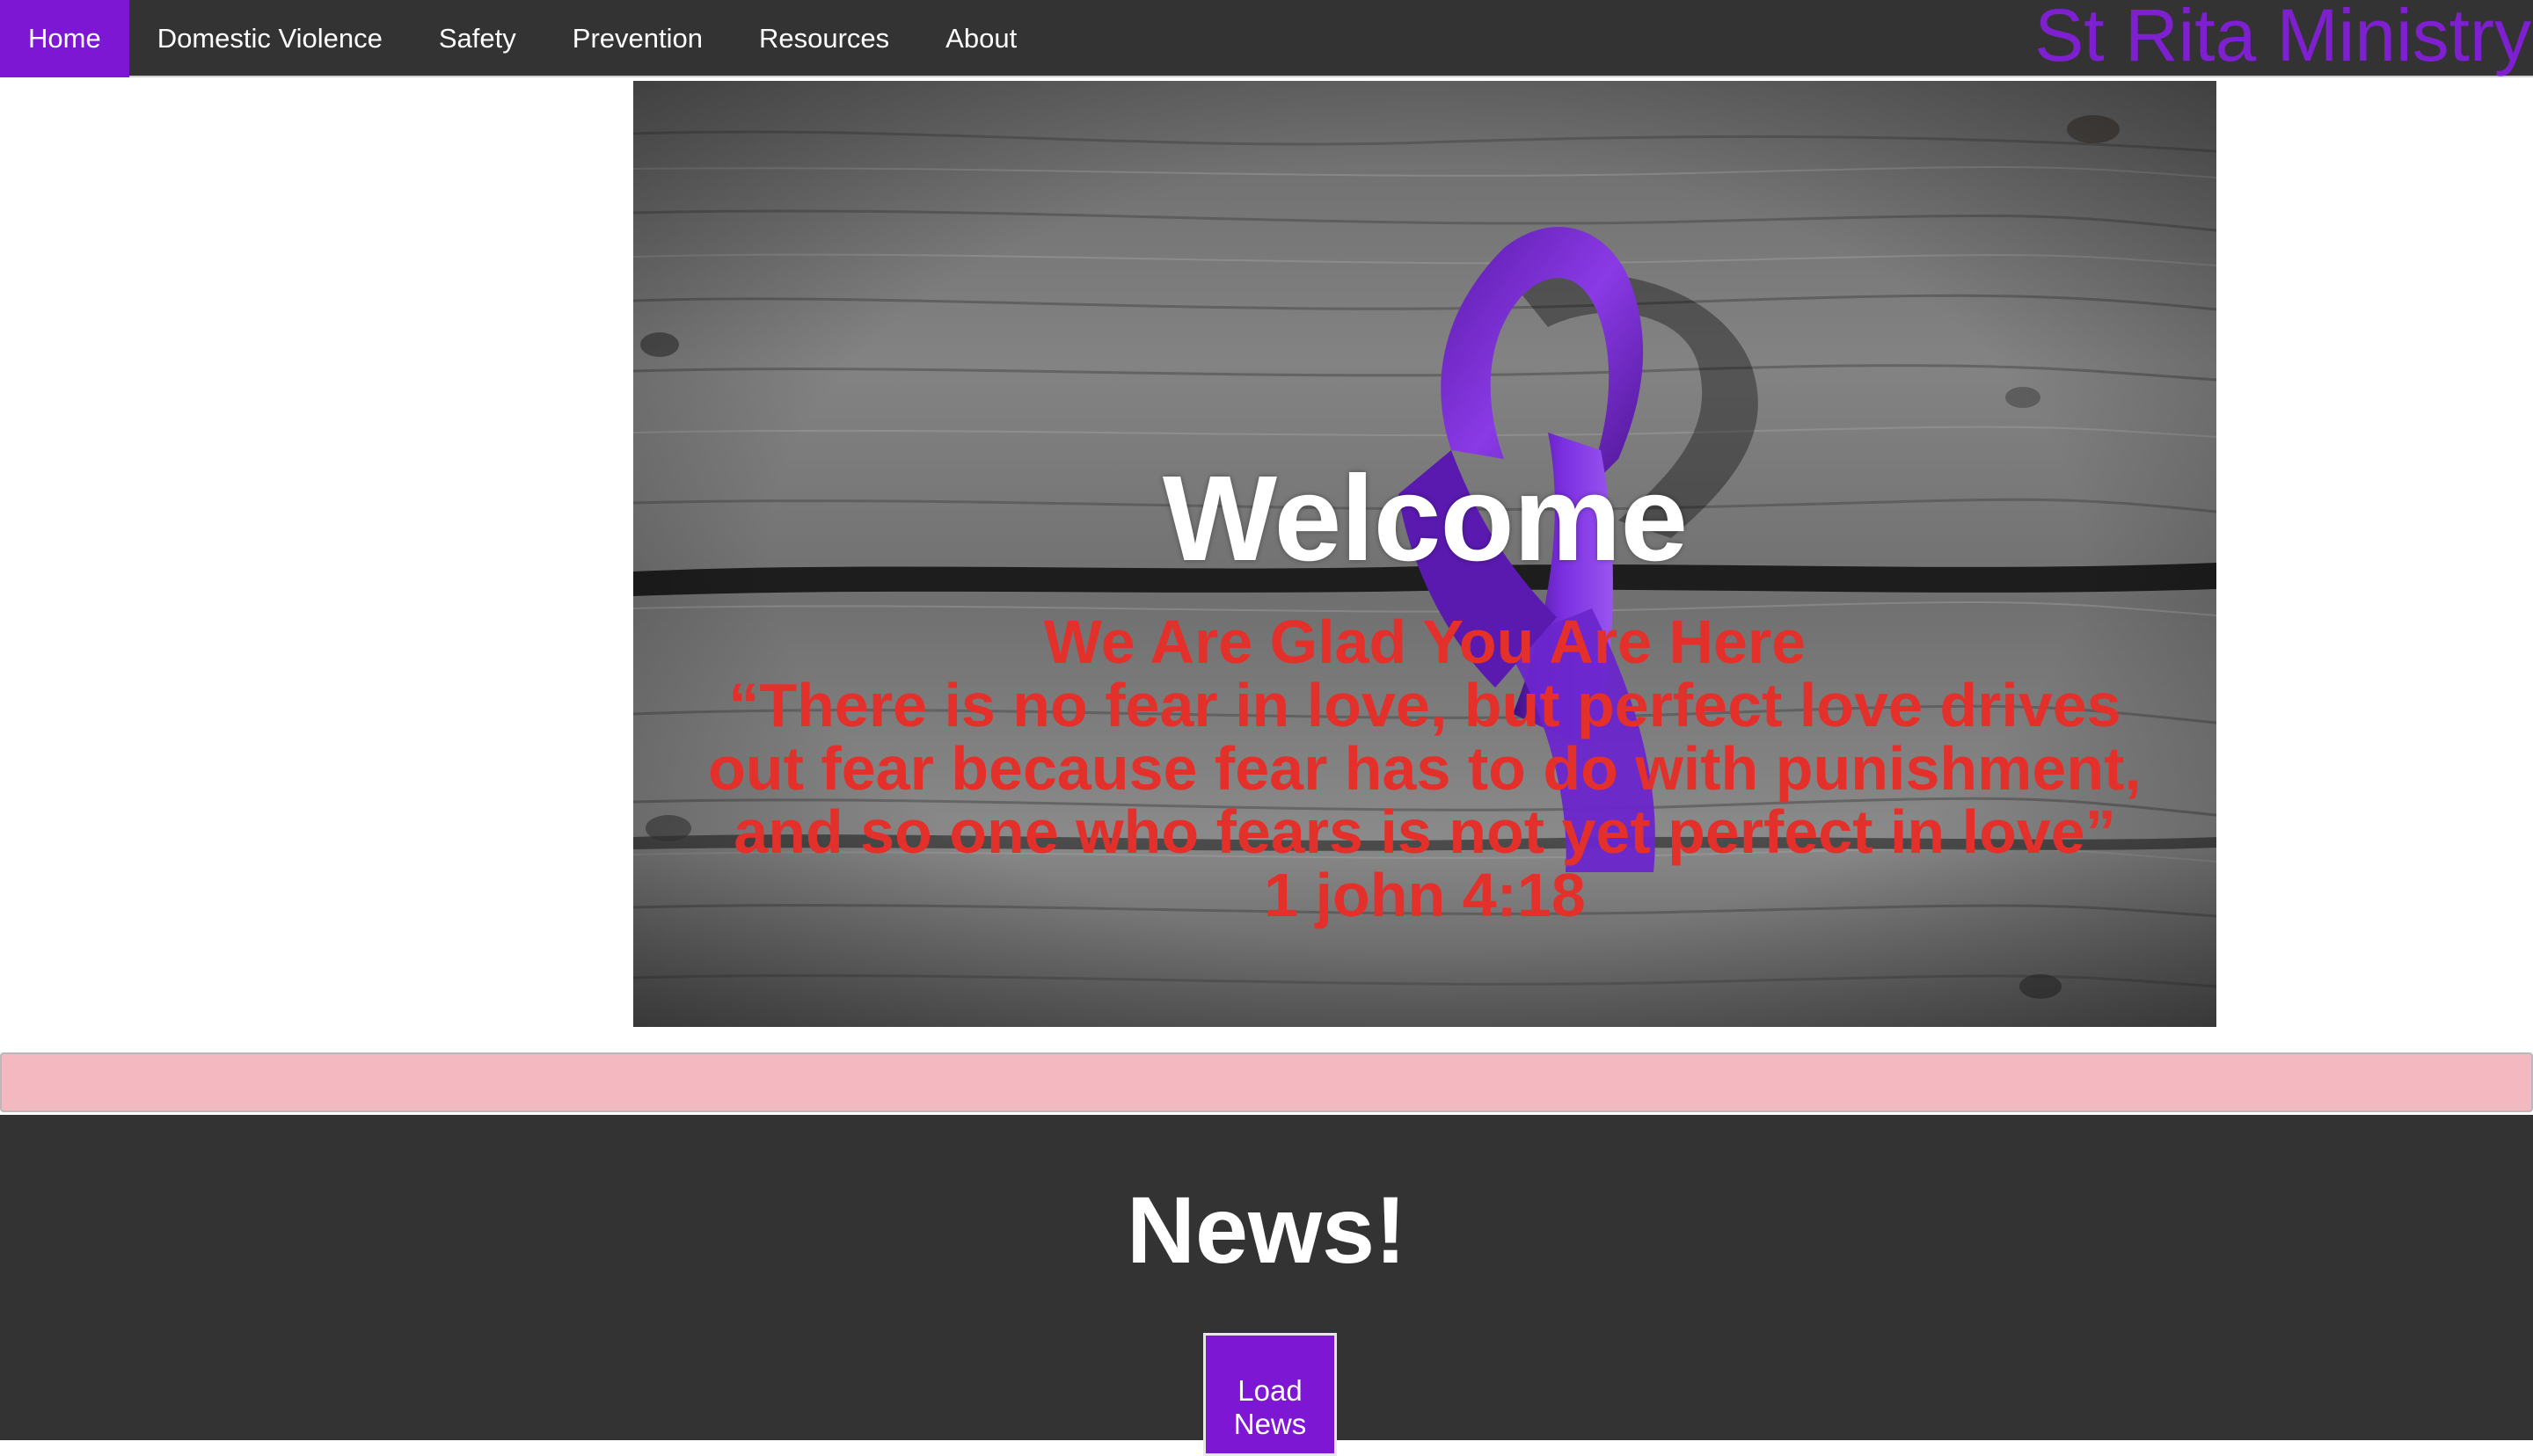  Describe the element at coordinates (824, 38) in the screenshot. I see `nav-item-resources: Resources` at that location.